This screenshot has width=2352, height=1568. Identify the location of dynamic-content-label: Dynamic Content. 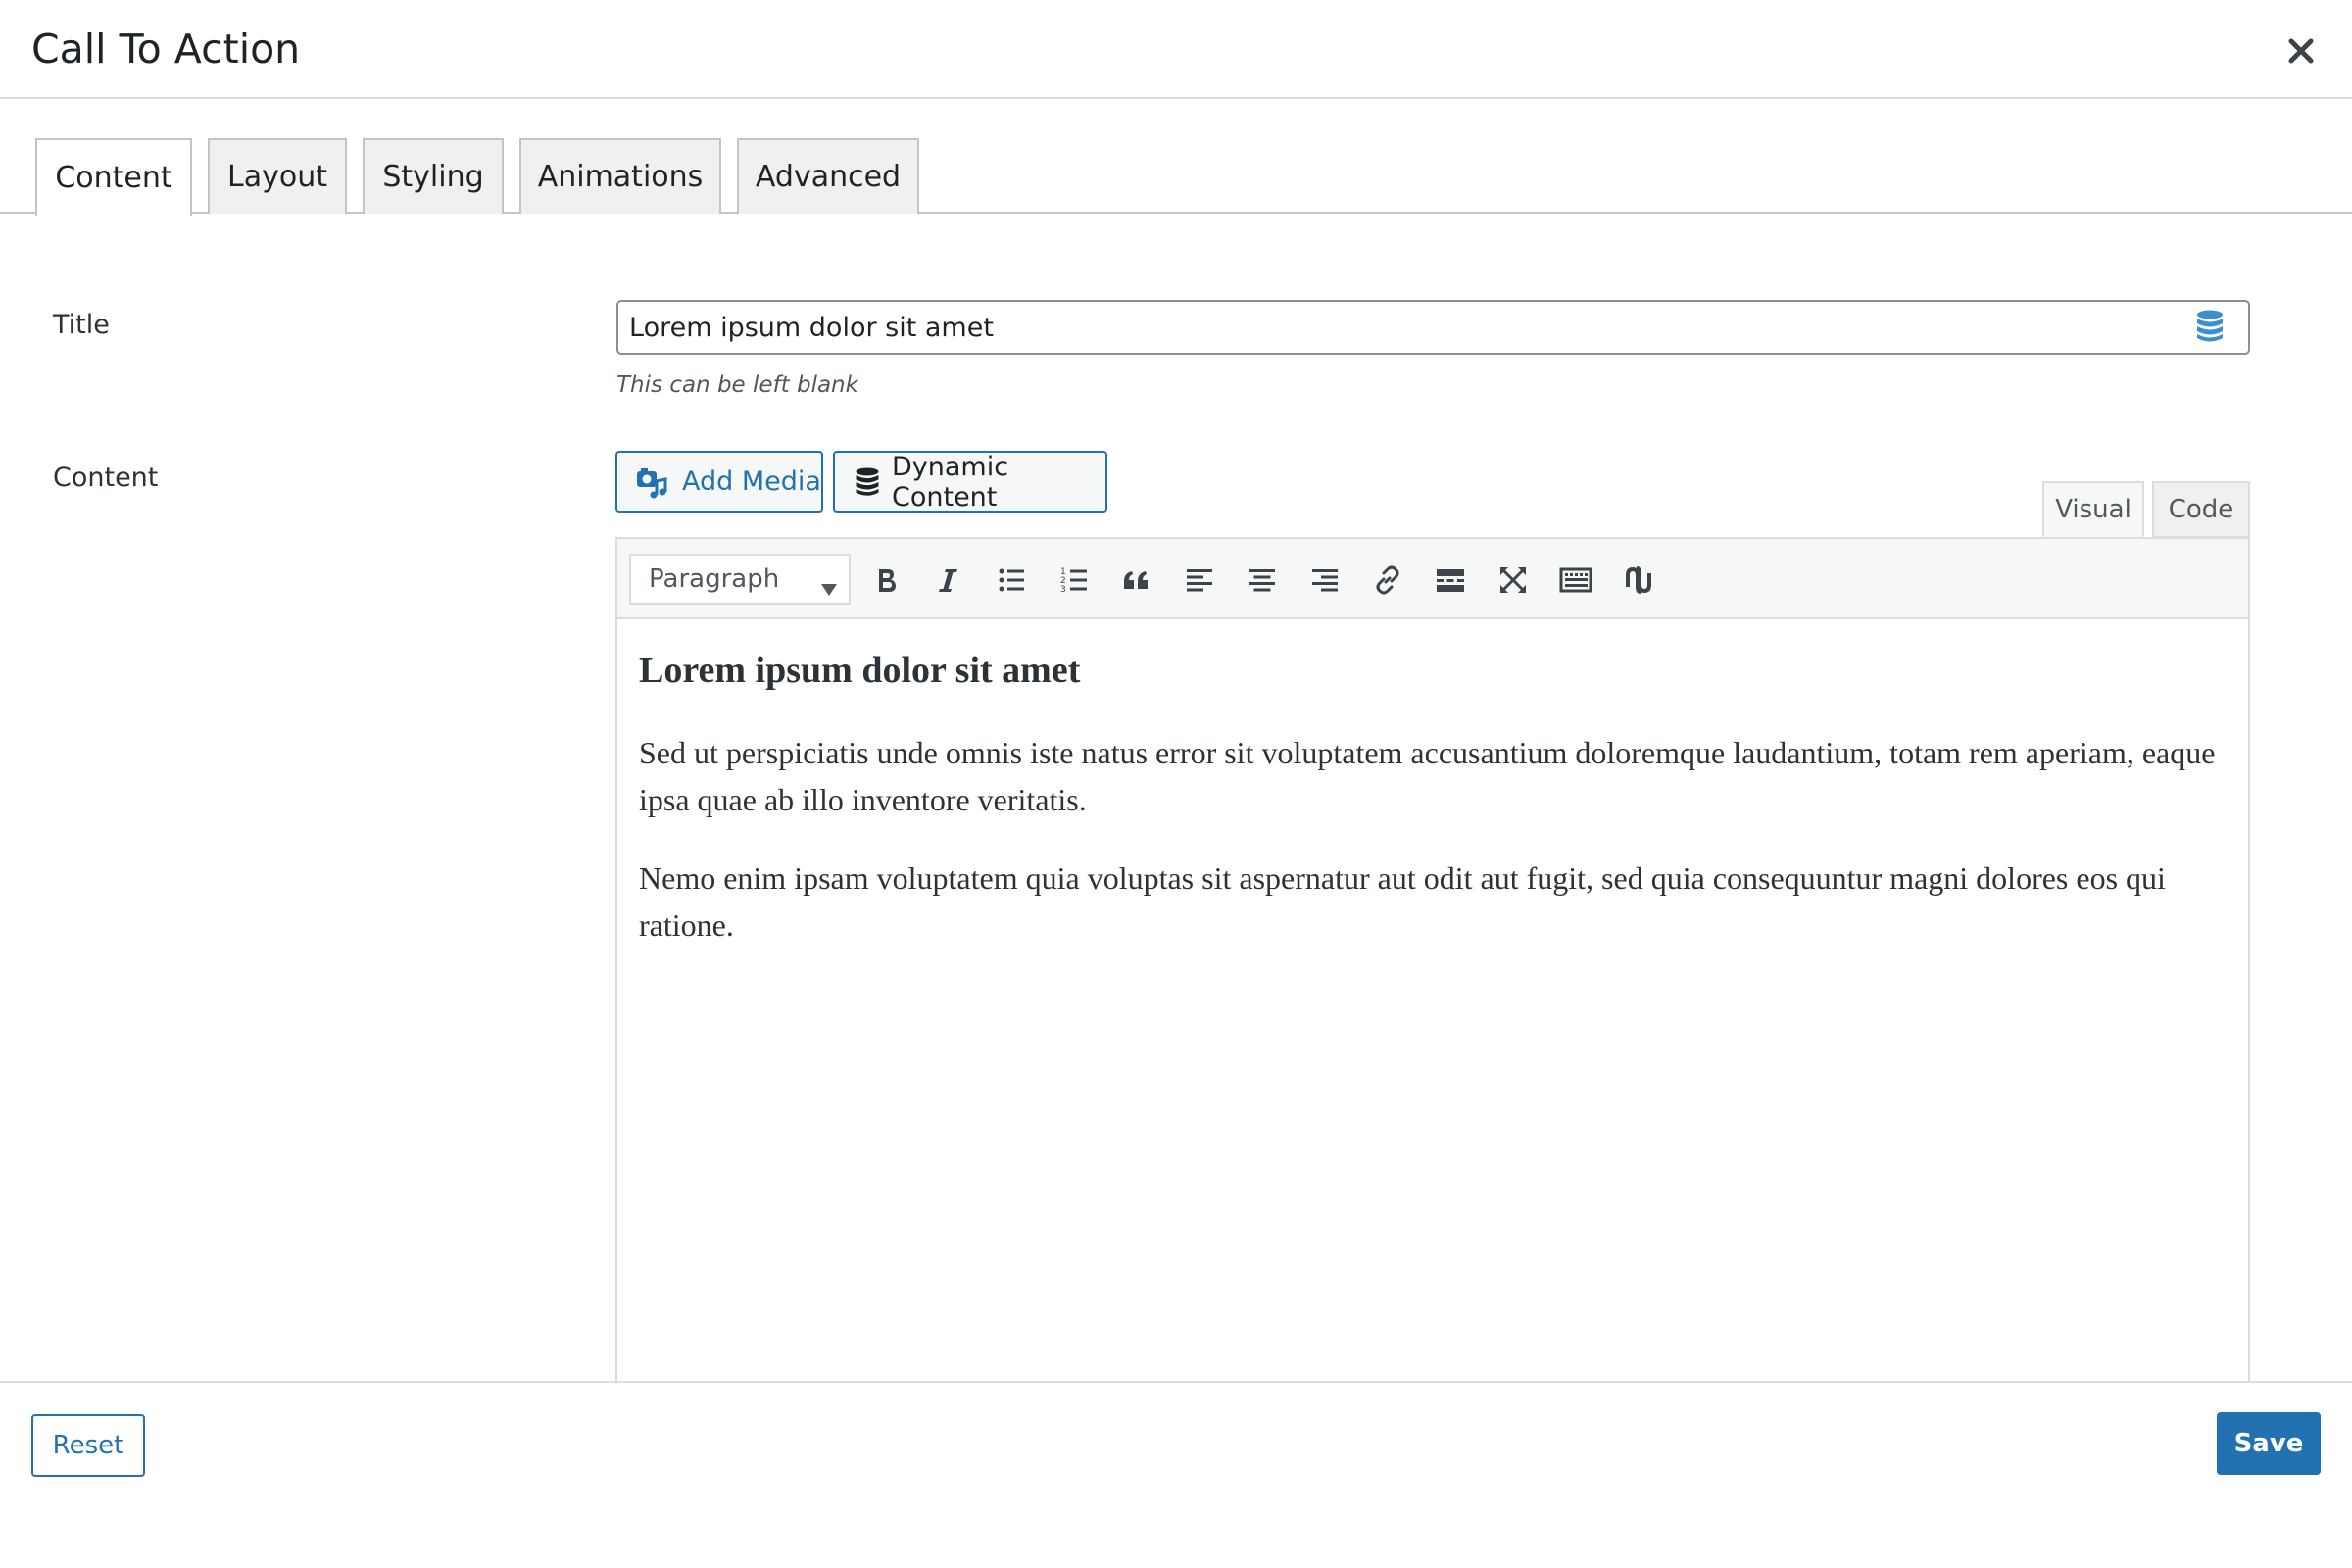
(950, 482).